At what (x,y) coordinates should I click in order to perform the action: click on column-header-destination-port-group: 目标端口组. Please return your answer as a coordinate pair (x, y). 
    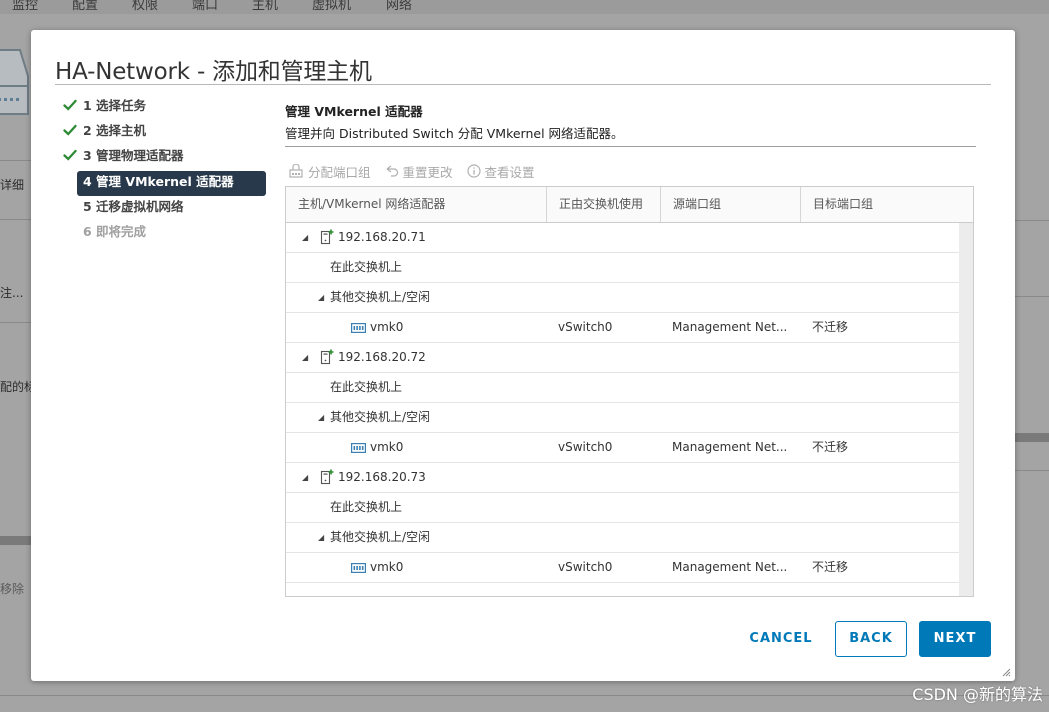
    Looking at the image, I should click on (887, 204).